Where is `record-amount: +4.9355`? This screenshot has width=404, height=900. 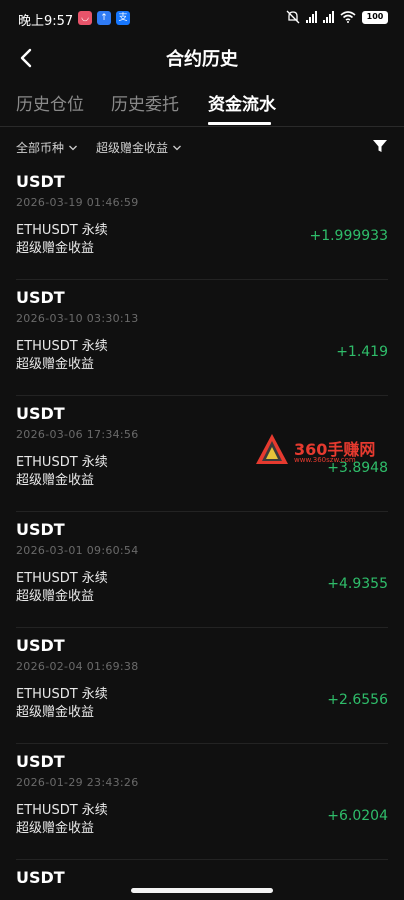 record-amount: +4.9355 is located at coordinates (357, 584).